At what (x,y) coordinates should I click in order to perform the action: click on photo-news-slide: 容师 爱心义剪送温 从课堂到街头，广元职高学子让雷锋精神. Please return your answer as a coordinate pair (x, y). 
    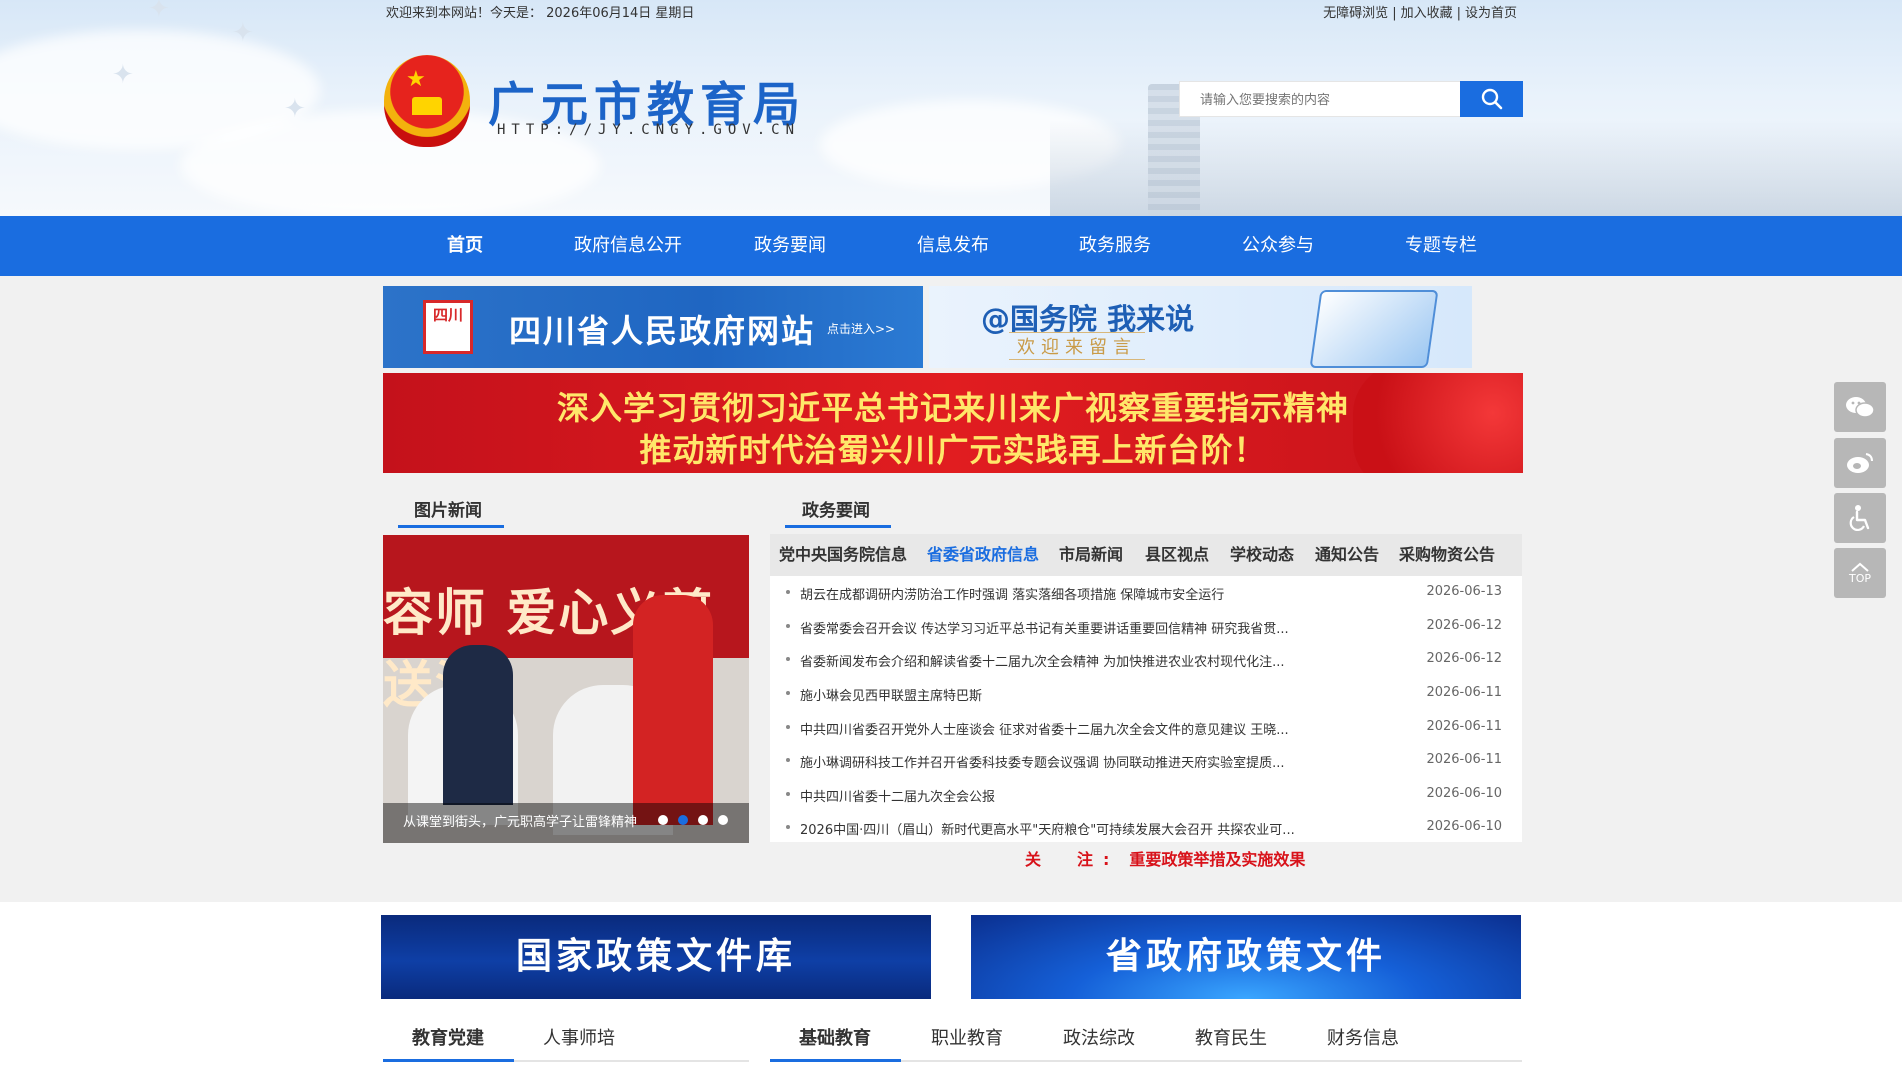
    Looking at the image, I should click on (566, 689).